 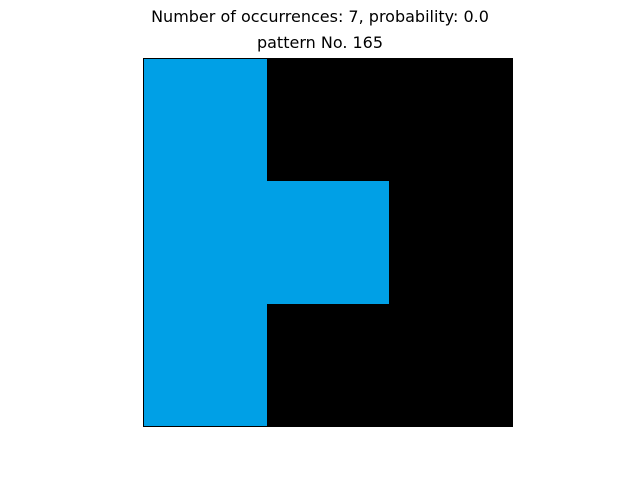 I want to click on pattern-cell-r2-c0, so click(x=205, y=364).